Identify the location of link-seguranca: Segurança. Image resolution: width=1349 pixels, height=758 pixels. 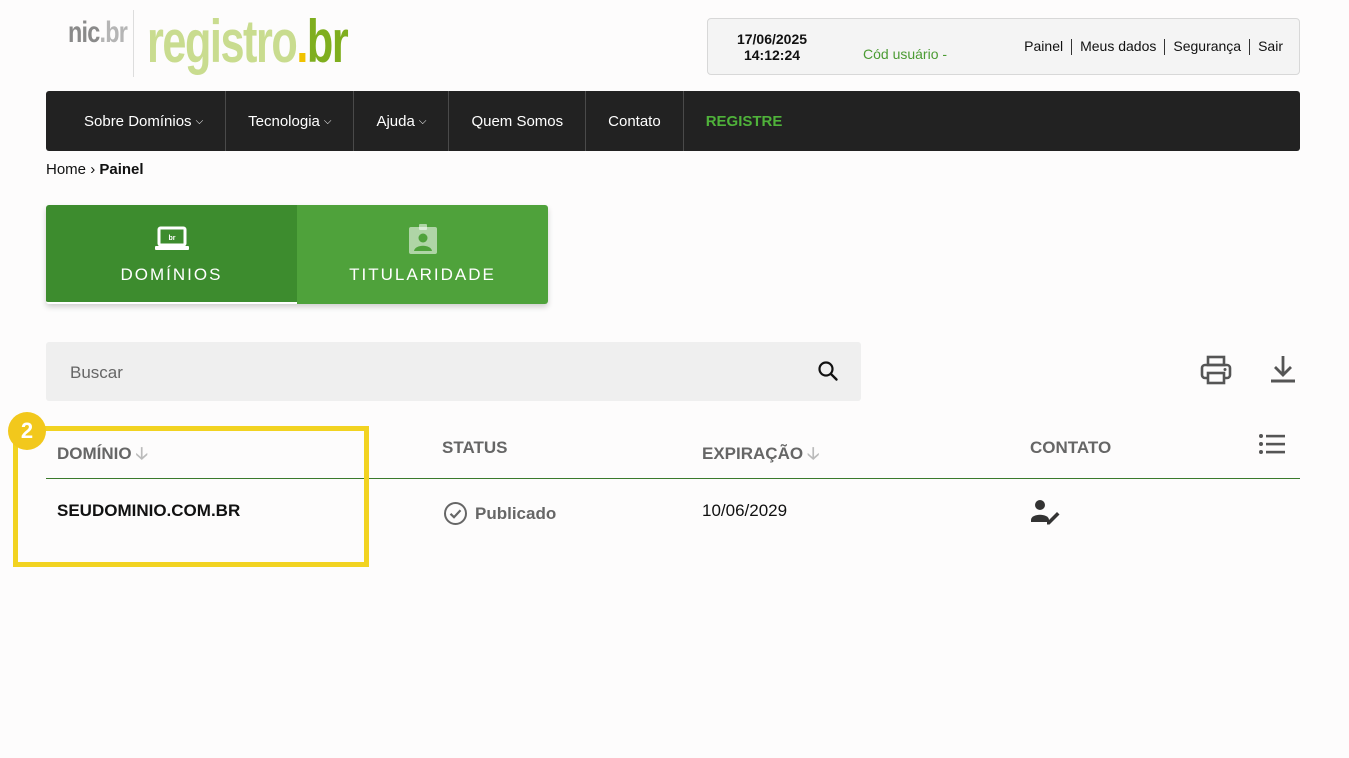
(1207, 46).